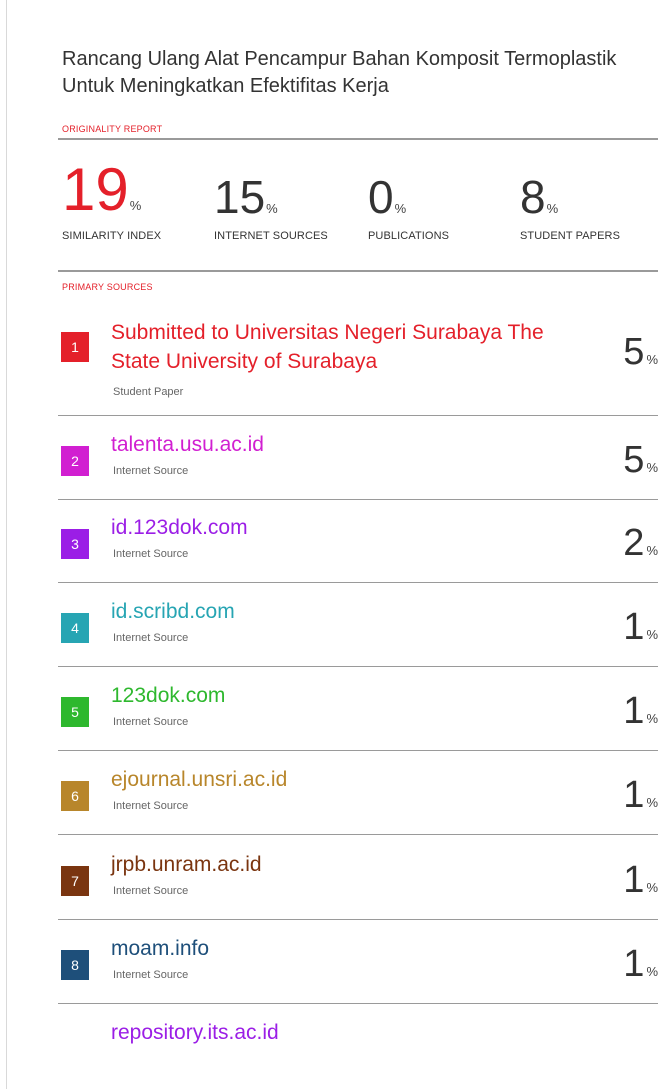  I want to click on source-row: 4 id.scribd.com Internet Source 1%, so click(358, 632).